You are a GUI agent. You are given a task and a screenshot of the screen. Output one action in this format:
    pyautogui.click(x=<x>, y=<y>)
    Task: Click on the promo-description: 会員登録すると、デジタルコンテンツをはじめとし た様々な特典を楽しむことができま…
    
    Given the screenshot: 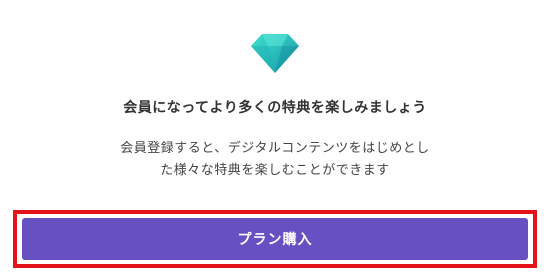 What is the action you would take?
    pyautogui.click(x=275, y=160)
    